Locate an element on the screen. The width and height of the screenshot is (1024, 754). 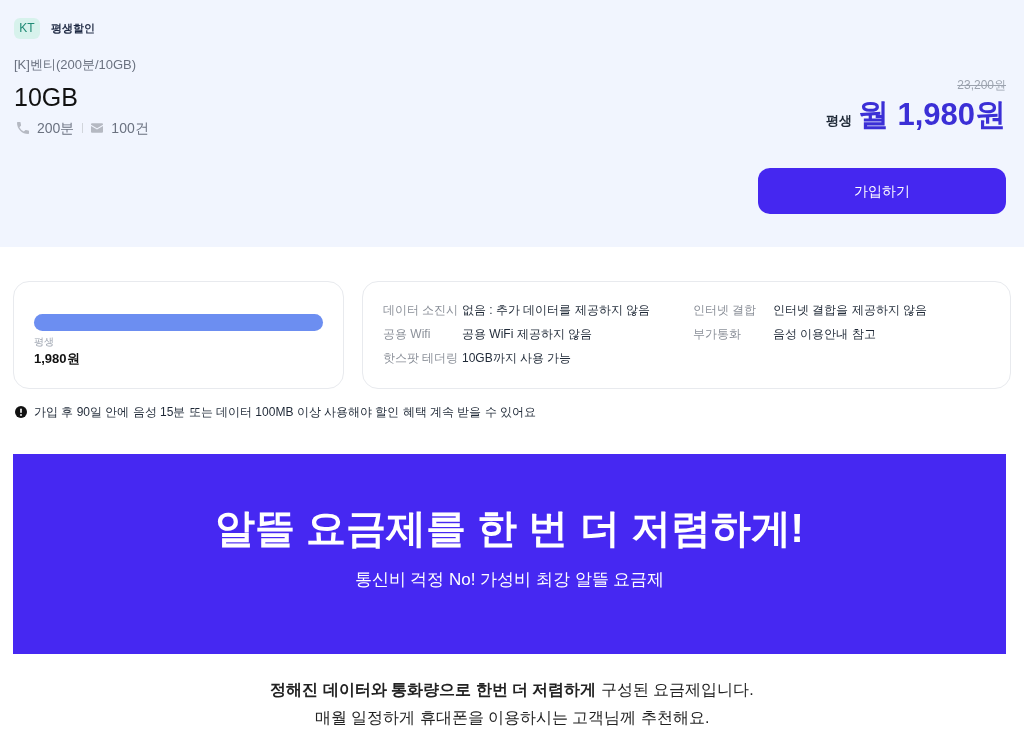
detail-value: 인터넷 결합을 제공하지 않음 is located at coordinates (850, 310).